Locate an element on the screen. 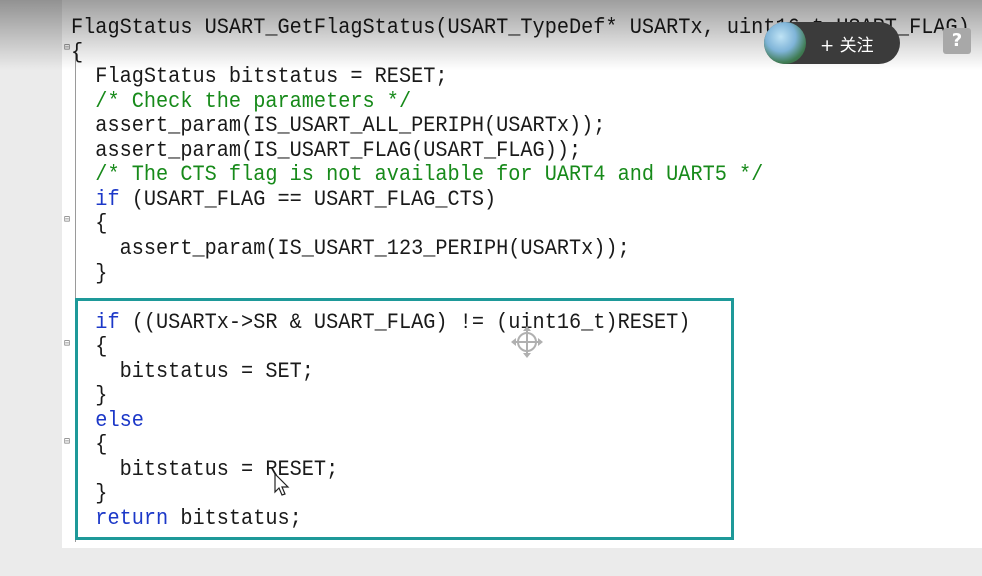 The width and height of the screenshot is (982, 576). follow-button: + 关注 is located at coordinates (832, 43).